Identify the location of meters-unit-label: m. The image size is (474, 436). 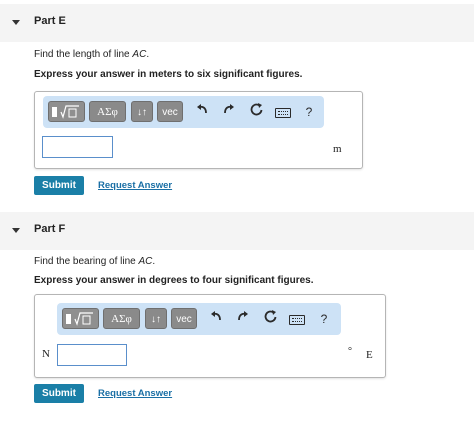
(337, 149).